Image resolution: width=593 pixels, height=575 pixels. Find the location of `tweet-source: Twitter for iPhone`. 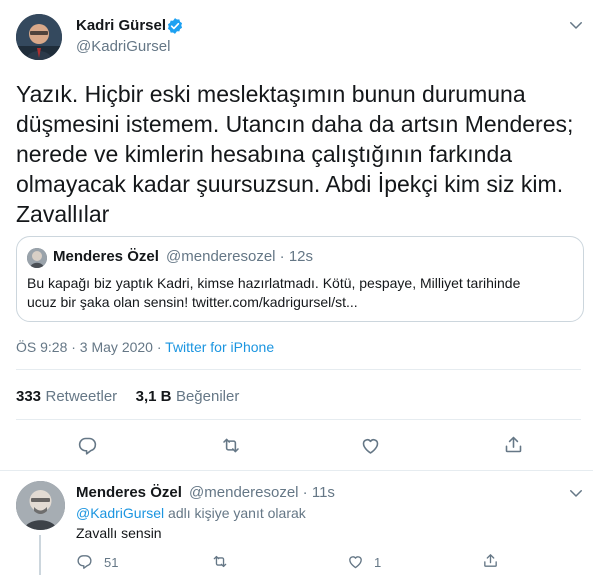

tweet-source: Twitter for iPhone is located at coordinates (219, 347).